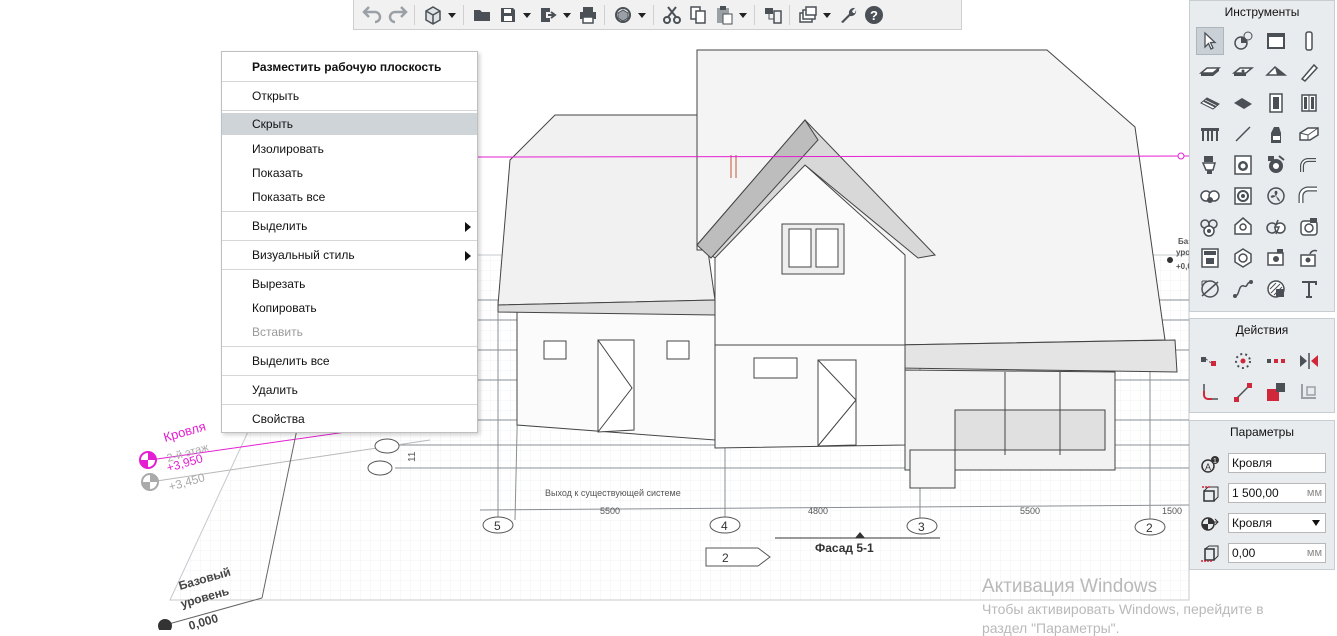  I want to click on base-level-value: 0,000, so click(203, 620).